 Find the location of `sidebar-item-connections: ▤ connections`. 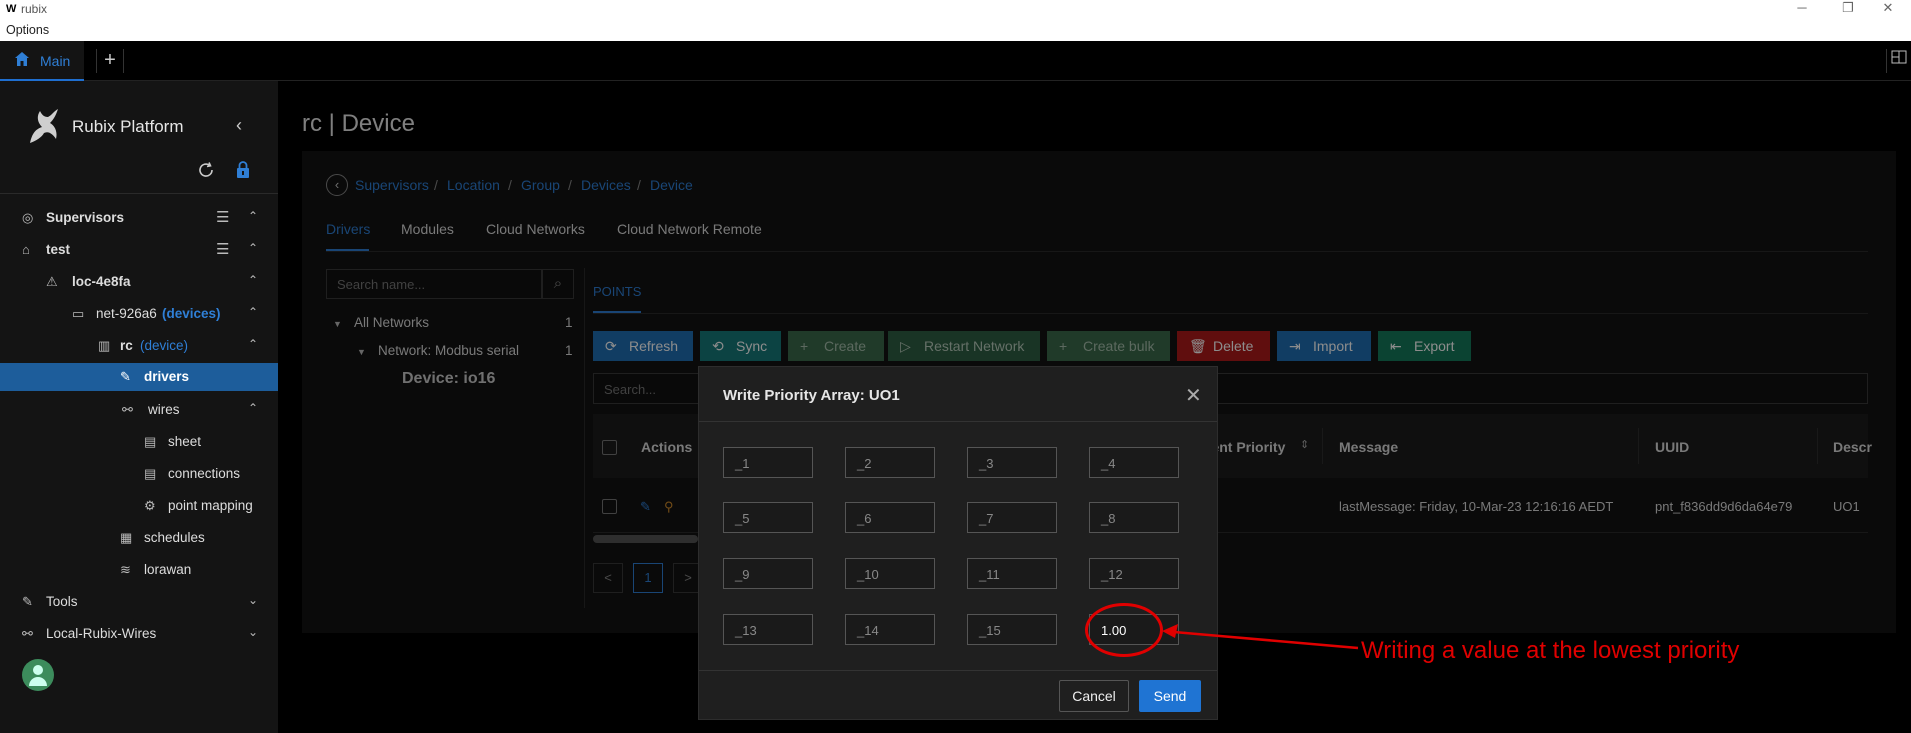

sidebar-item-connections: ▤ connections is located at coordinates (139, 474).